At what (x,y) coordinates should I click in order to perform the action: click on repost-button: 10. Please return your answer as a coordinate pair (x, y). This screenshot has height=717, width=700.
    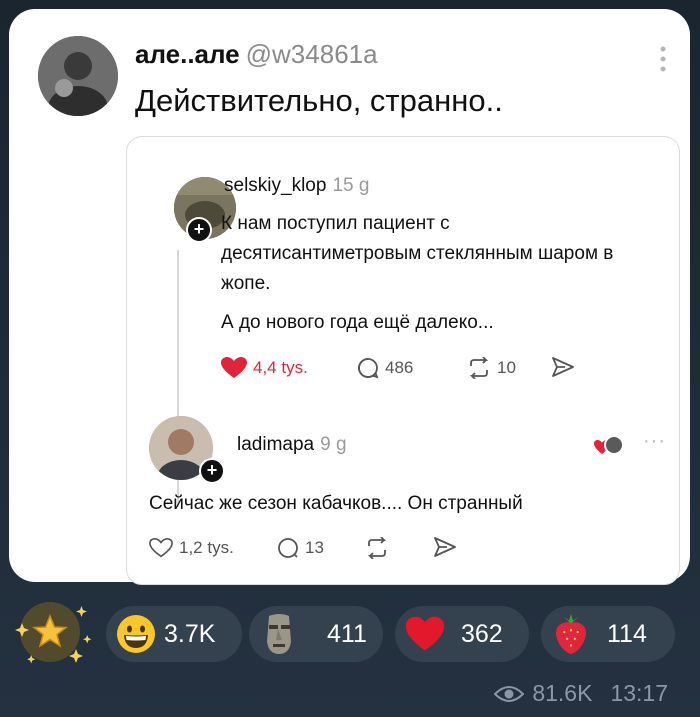
    Looking at the image, I should click on (491, 368).